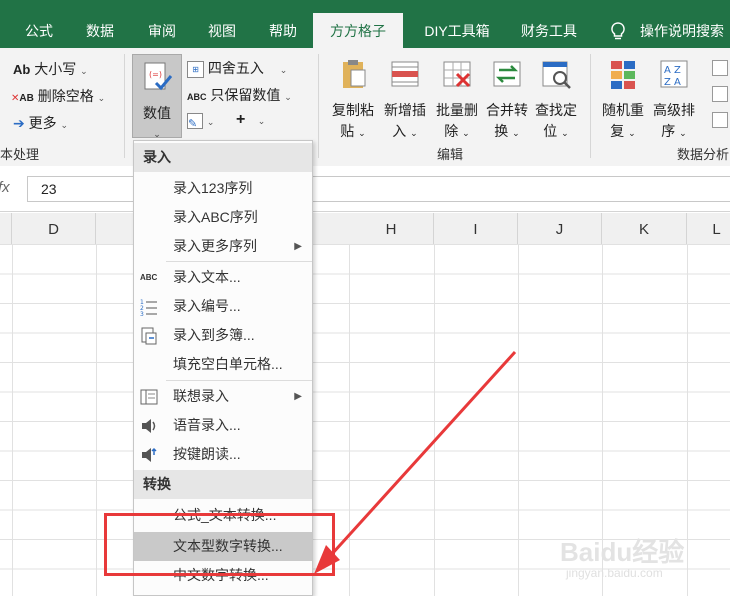 The image size is (730, 596). What do you see at coordinates (668, 131) in the screenshot?
I see `advanced-sort-label-2: 序` at bounding box center [668, 131].